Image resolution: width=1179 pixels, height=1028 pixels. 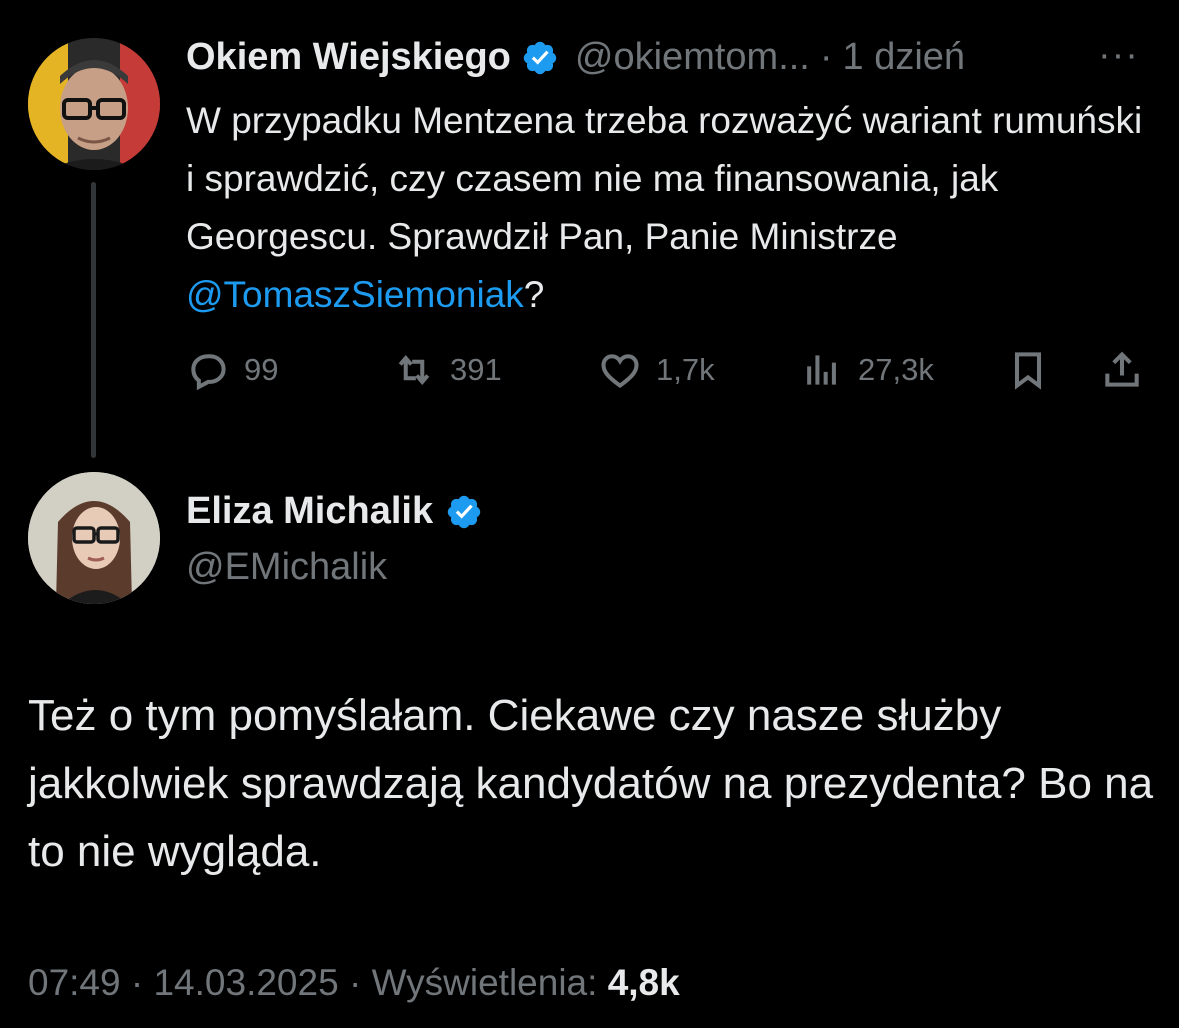 What do you see at coordinates (1118, 55) in the screenshot?
I see `more-options-icon: ···` at bounding box center [1118, 55].